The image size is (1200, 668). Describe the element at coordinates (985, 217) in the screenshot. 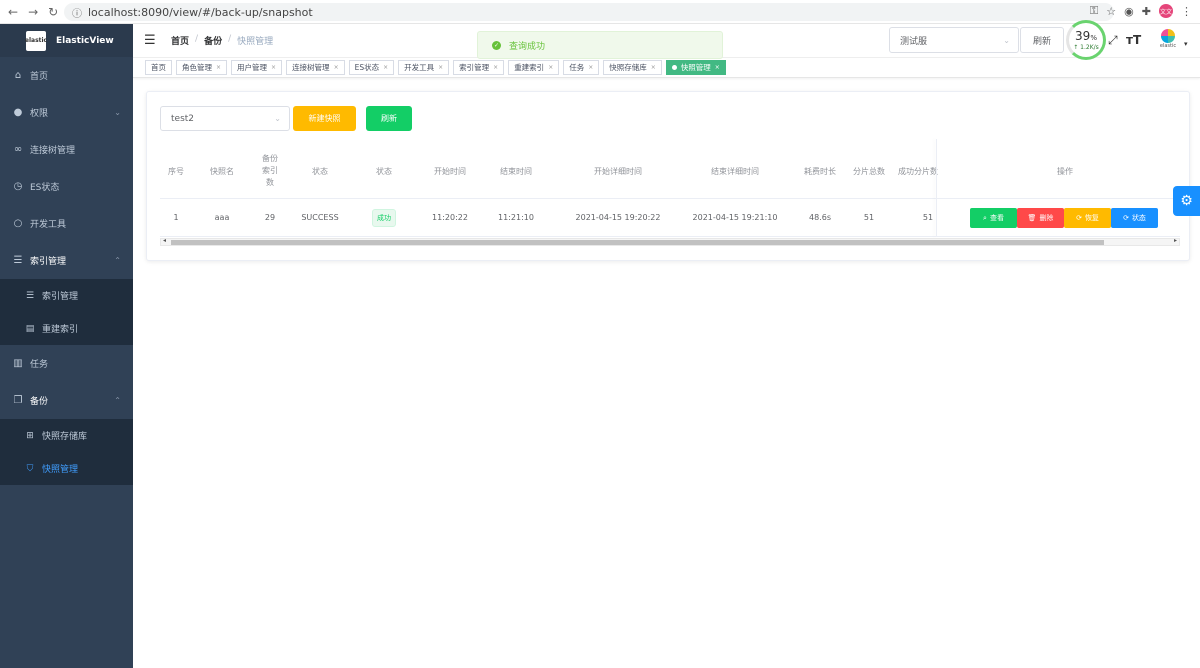

I see `search-icon: ⌕` at that location.